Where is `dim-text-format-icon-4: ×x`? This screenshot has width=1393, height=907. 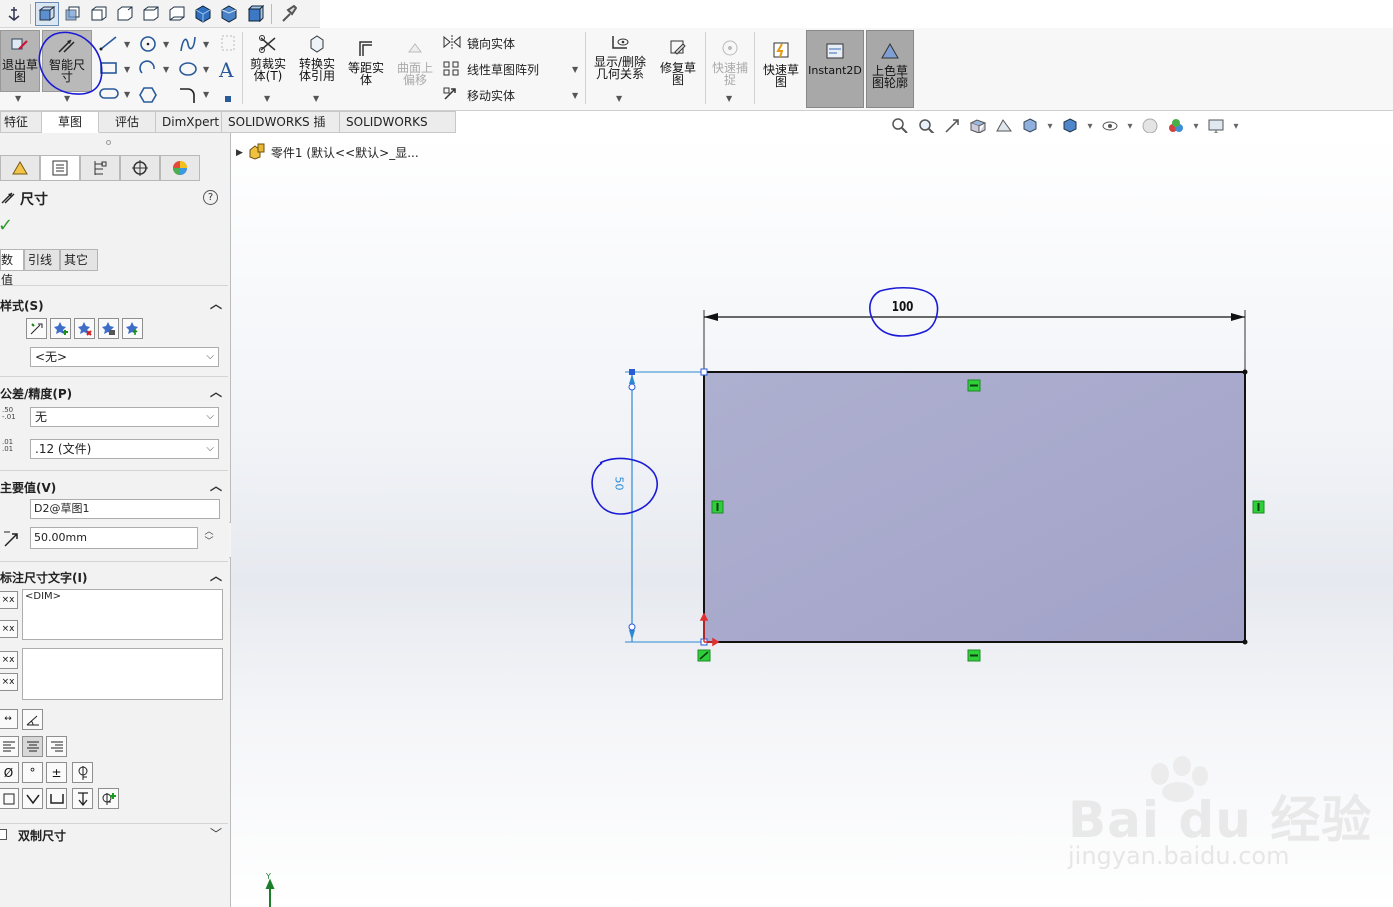 dim-text-format-icon-4: ×x is located at coordinates (9, 682).